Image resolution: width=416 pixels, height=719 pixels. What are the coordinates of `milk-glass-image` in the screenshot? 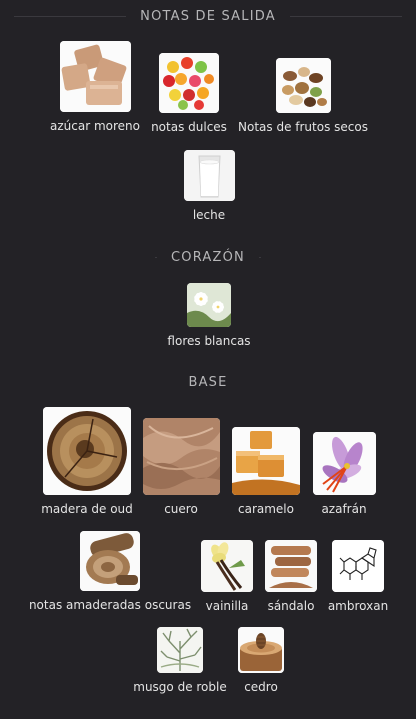 It's located at (209, 175).